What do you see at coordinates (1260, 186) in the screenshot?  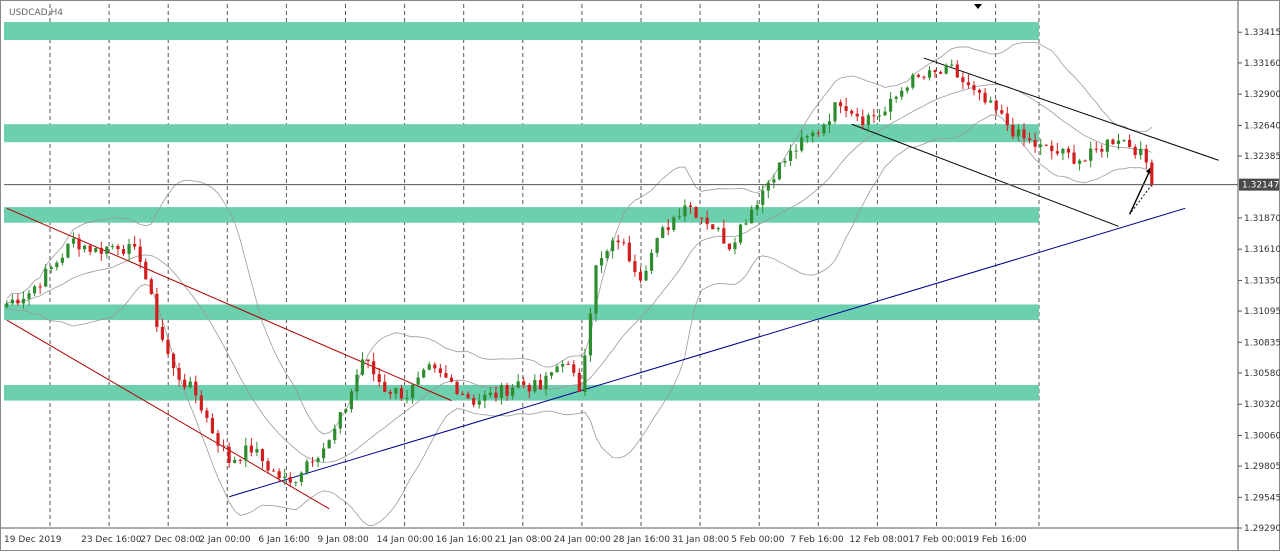 I see `current-price-label: 1.32147` at bounding box center [1260, 186].